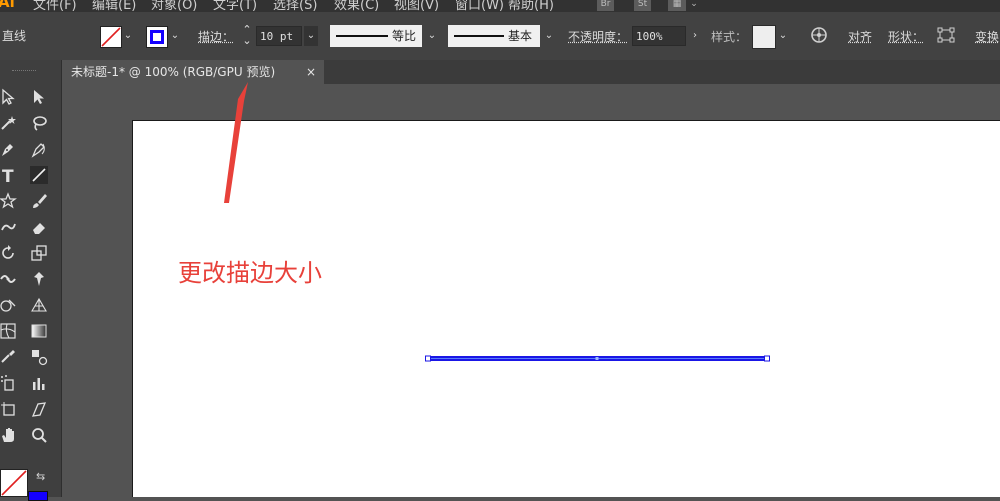 Image resolution: width=1000 pixels, height=501 pixels. Describe the element at coordinates (764, 37) in the screenshot. I see `graphic-style-swatch` at that location.